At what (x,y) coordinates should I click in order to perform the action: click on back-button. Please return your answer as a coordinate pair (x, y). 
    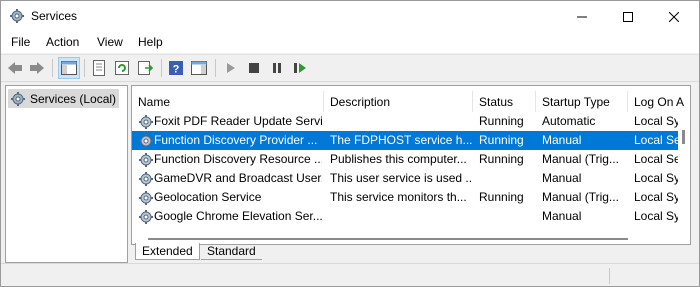
    Looking at the image, I should click on (15, 68).